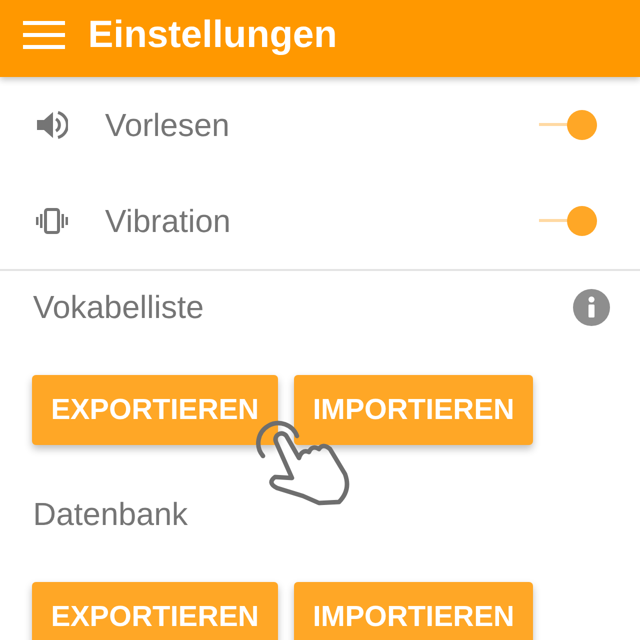  What do you see at coordinates (118, 307) in the screenshot?
I see `section-title: Vokabelliste` at bounding box center [118, 307].